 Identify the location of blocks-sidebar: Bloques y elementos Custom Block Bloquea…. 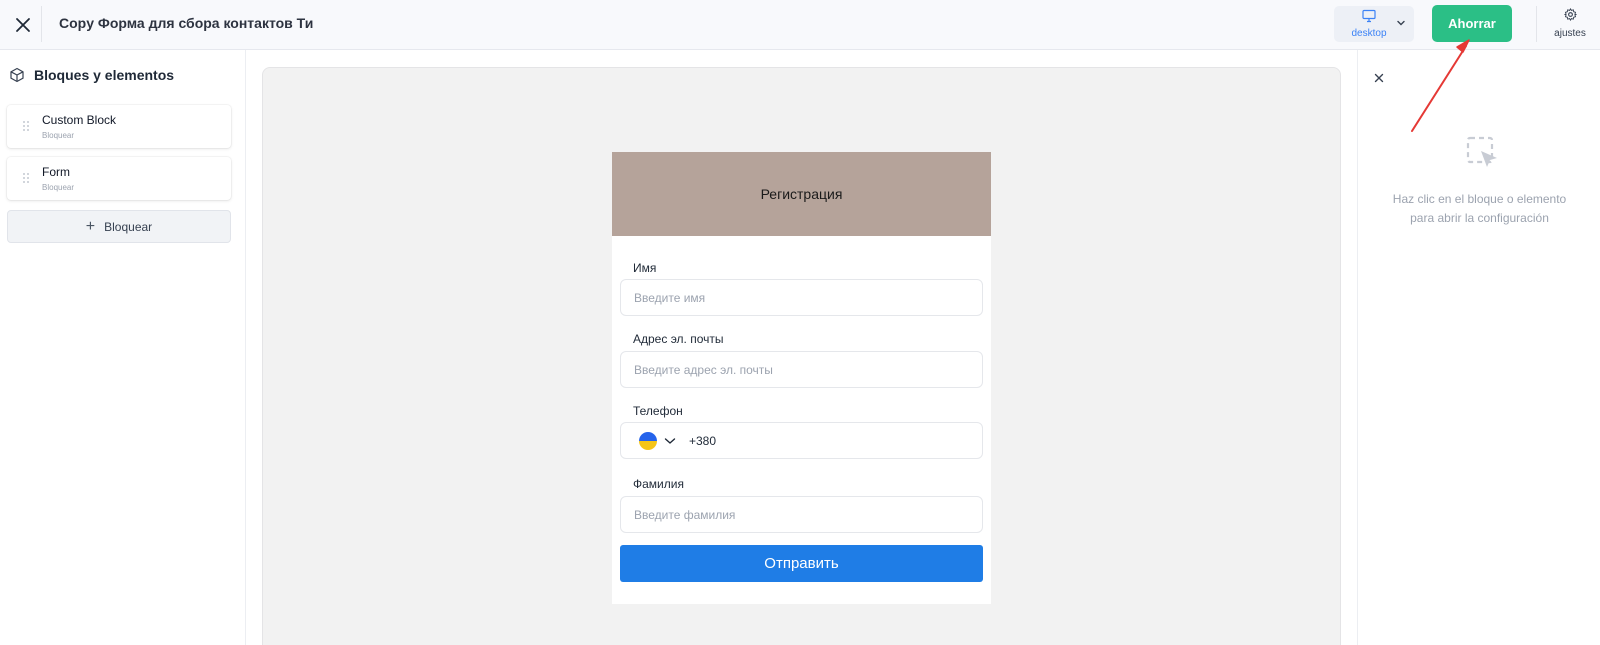
(123, 347).